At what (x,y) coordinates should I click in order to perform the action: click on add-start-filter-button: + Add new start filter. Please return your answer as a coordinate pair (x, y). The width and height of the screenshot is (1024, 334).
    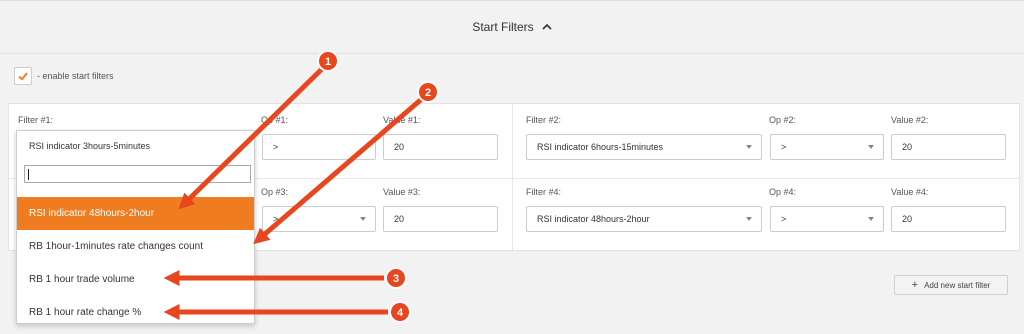
    Looking at the image, I should click on (951, 285).